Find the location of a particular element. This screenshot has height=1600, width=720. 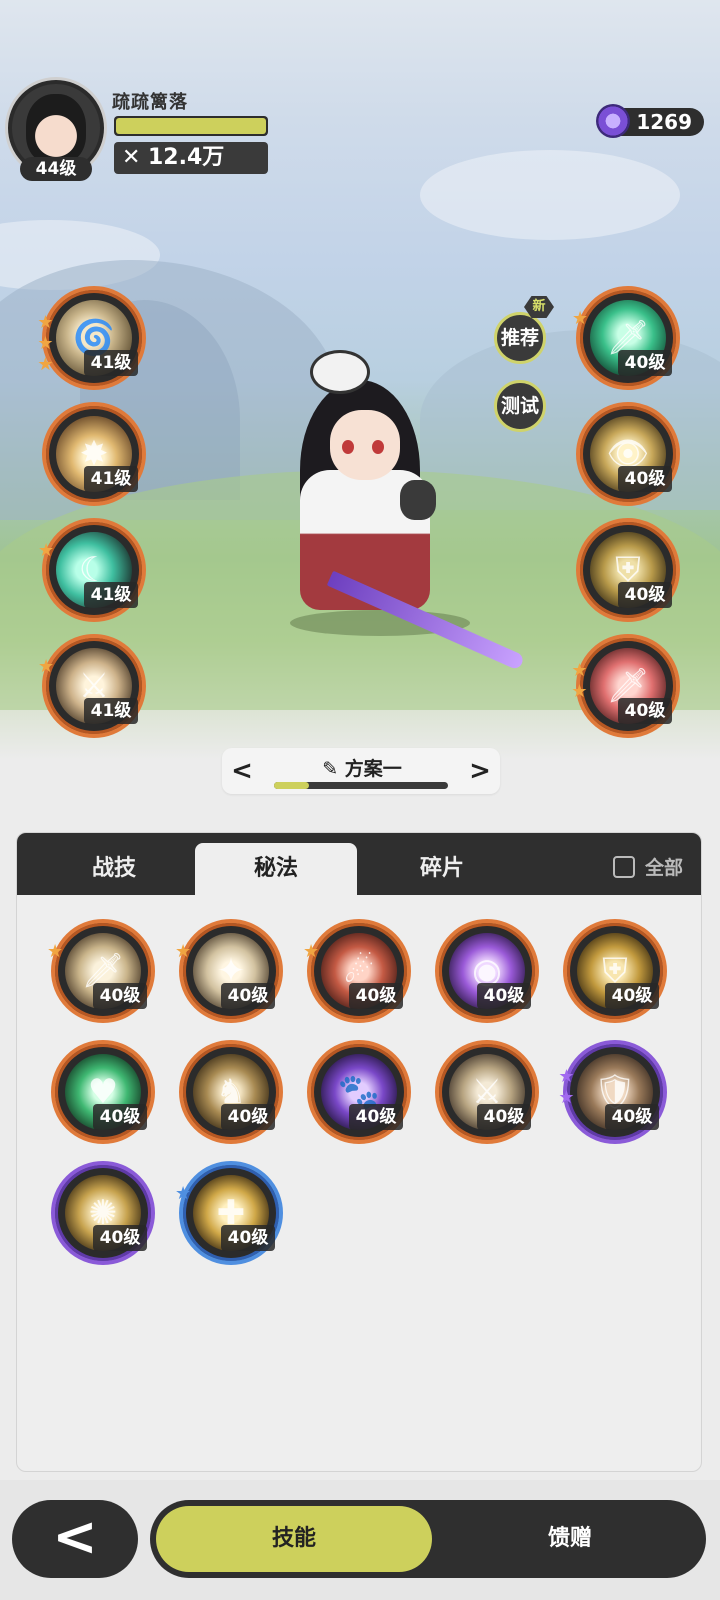

scheme-progress is located at coordinates (361, 785).